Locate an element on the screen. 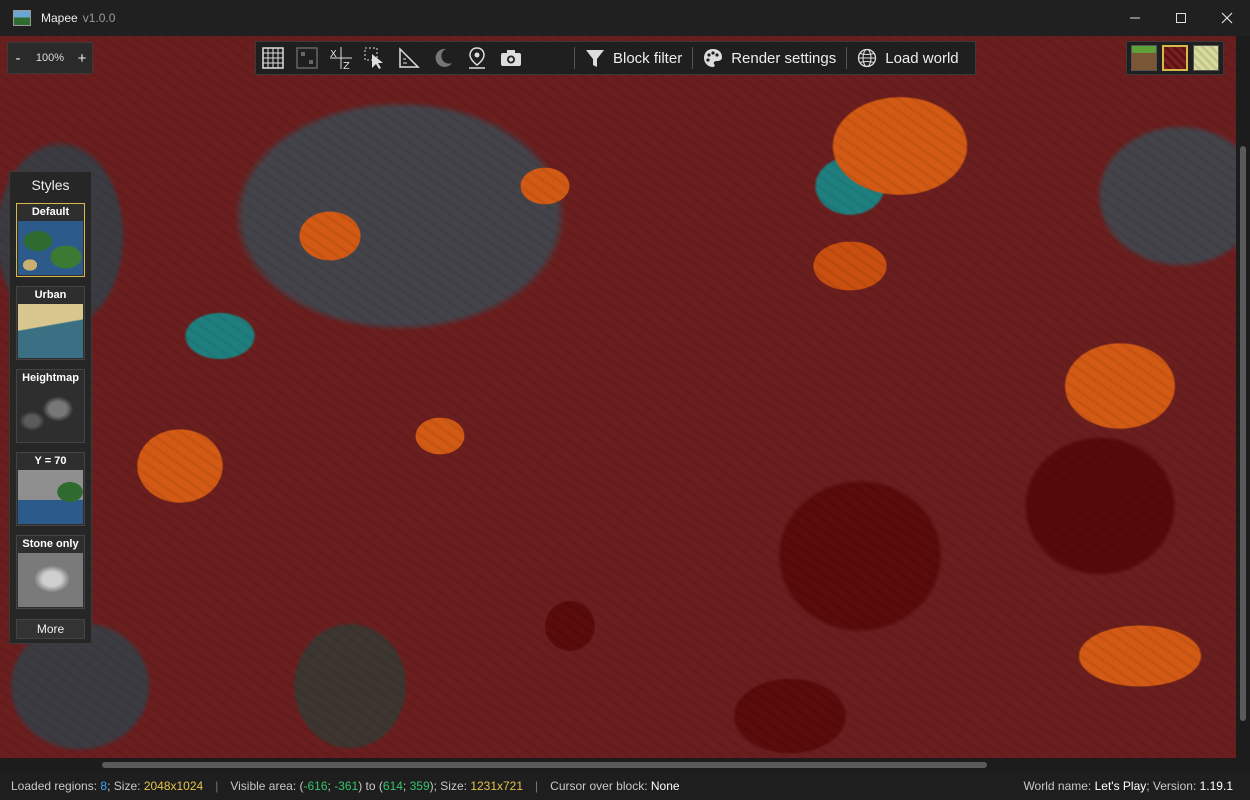 The height and width of the screenshot is (800, 1250). title-bar: Mapee v1.0.0 is located at coordinates (625, 18).